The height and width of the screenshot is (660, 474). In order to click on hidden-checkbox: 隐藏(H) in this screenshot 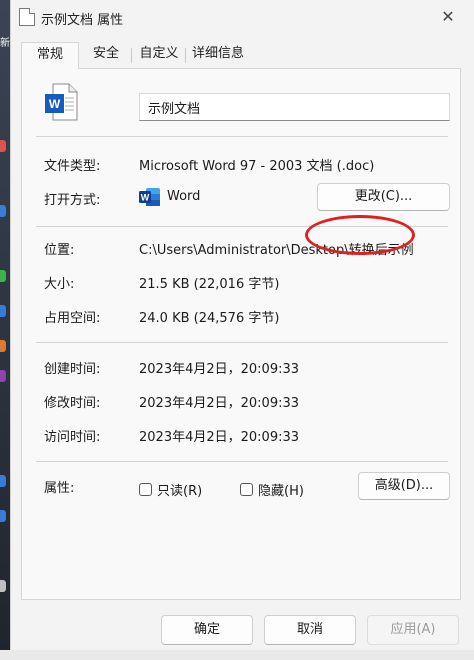, I will do `click(272, 489)`.